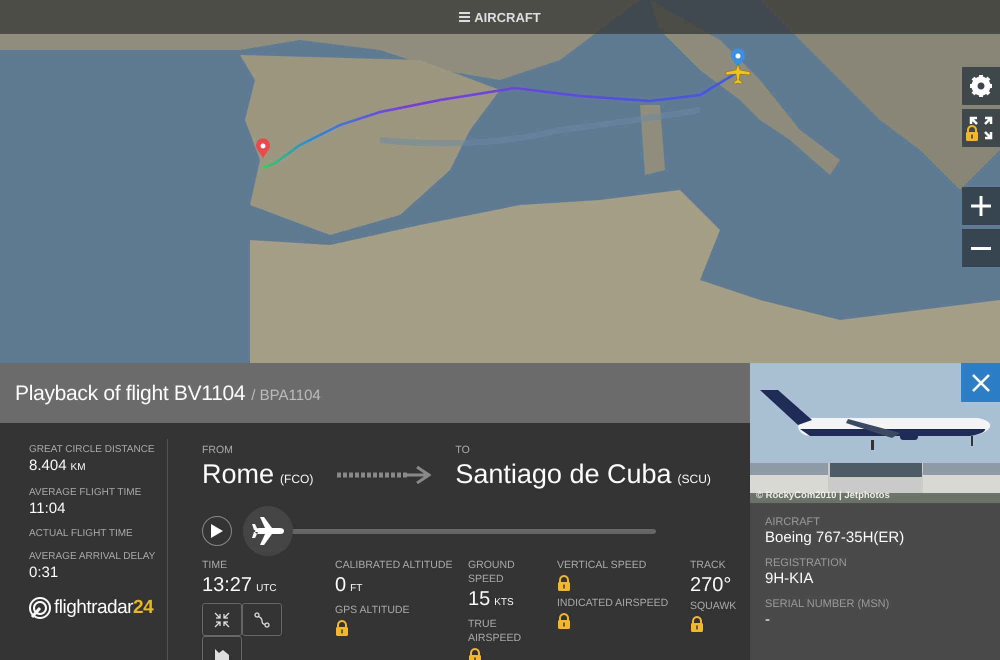 The image size is (1000, 660). I want to click on data-label: TRUE AIRSPEED, so click(495, 631).